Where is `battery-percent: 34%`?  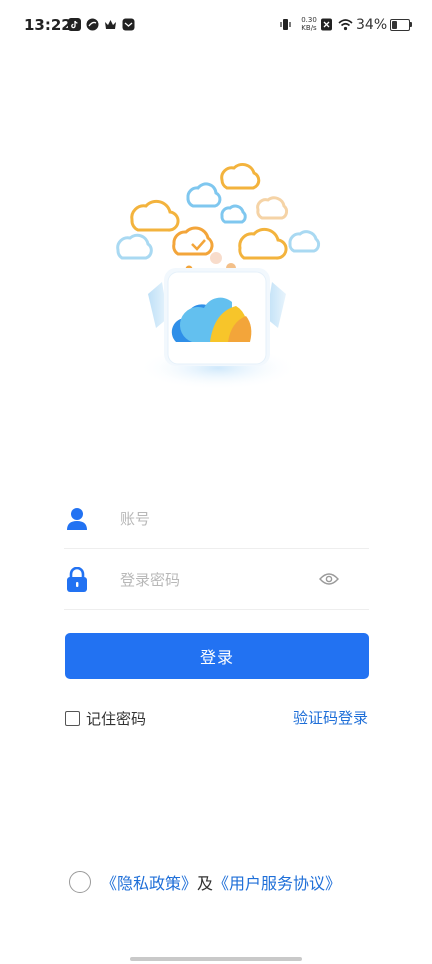 battery-percent: 34% is located at coordinates (372, 25).